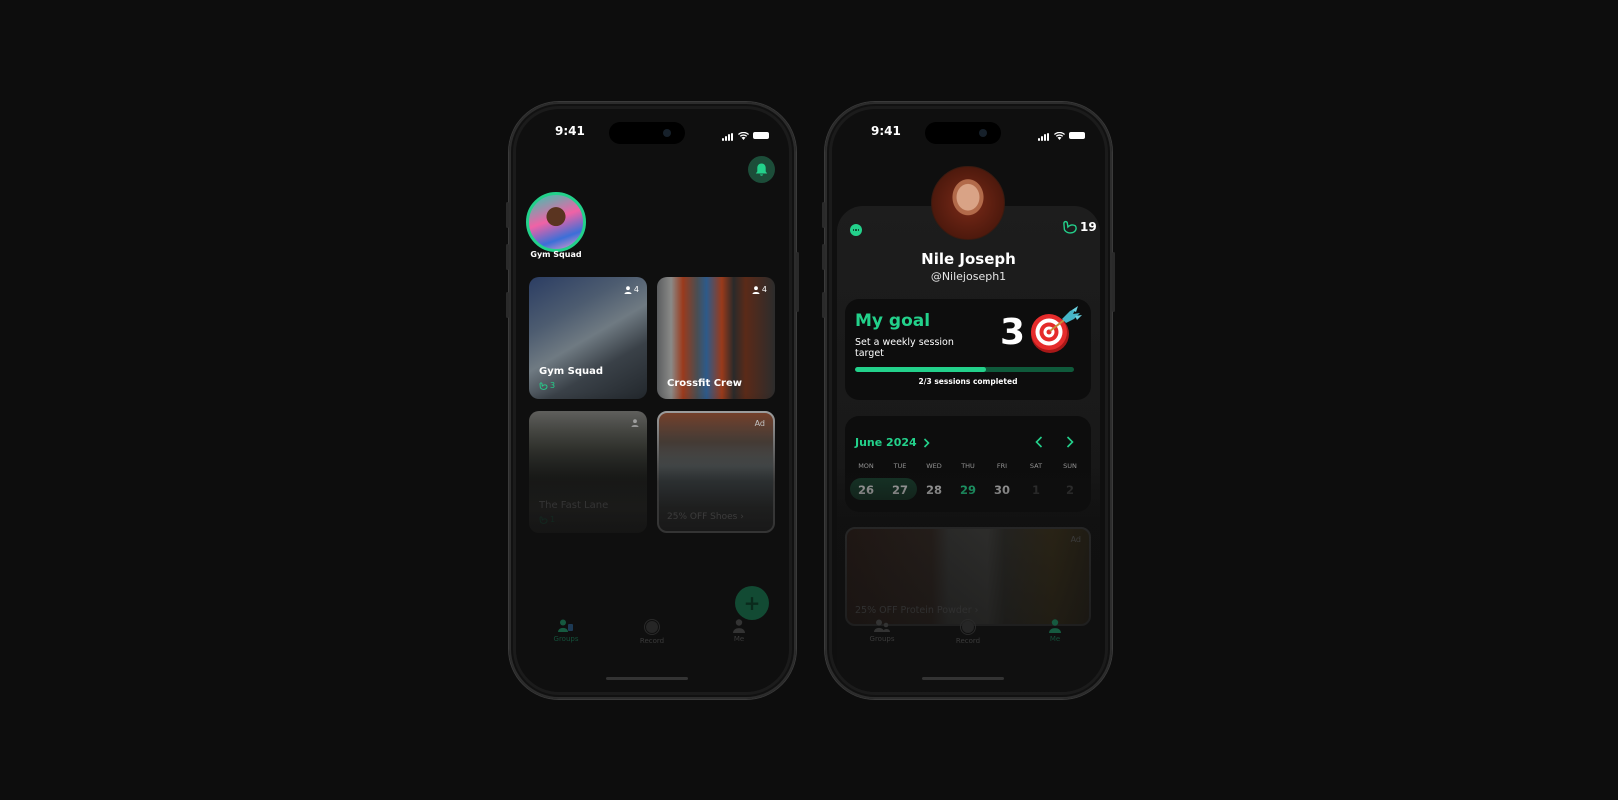  What do you see at coordinates (968, 203) in the screenshot?
I see `profile-avatar` at bounding box center [968, 203].